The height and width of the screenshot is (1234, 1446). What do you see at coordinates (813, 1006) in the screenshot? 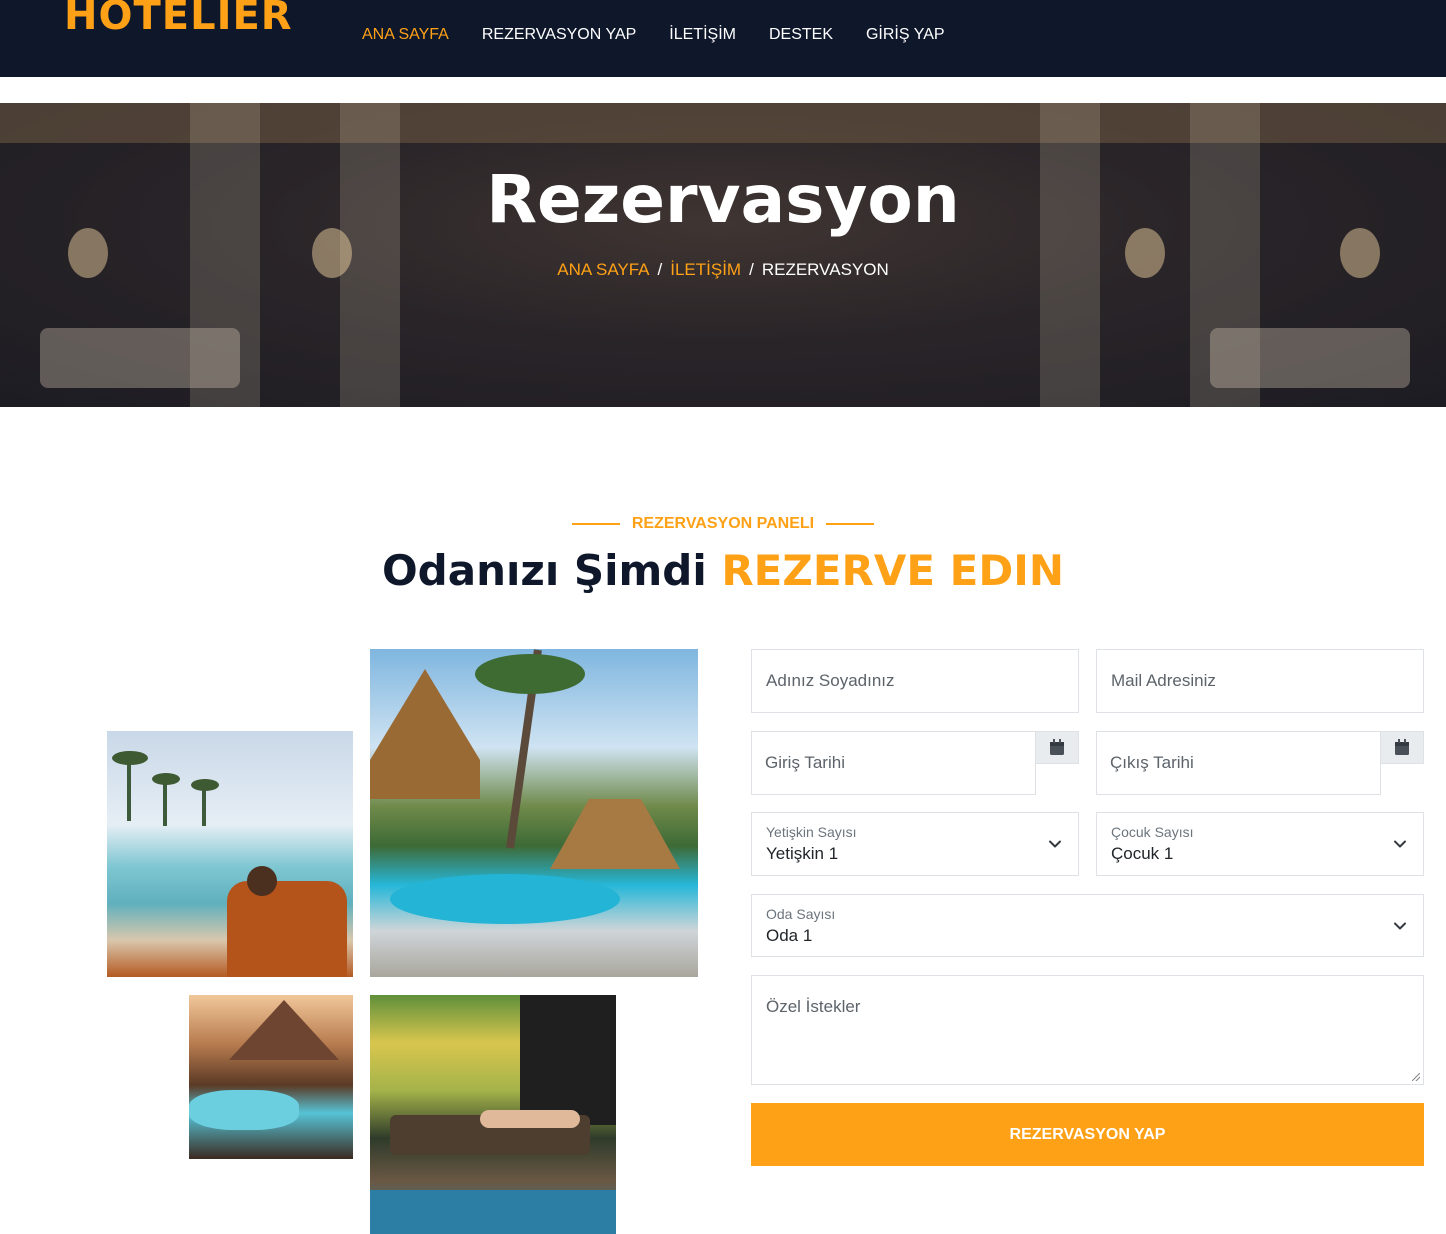
I see `special-requests-placeholder: Özel İstekler` at bounding box center [813, 1006].